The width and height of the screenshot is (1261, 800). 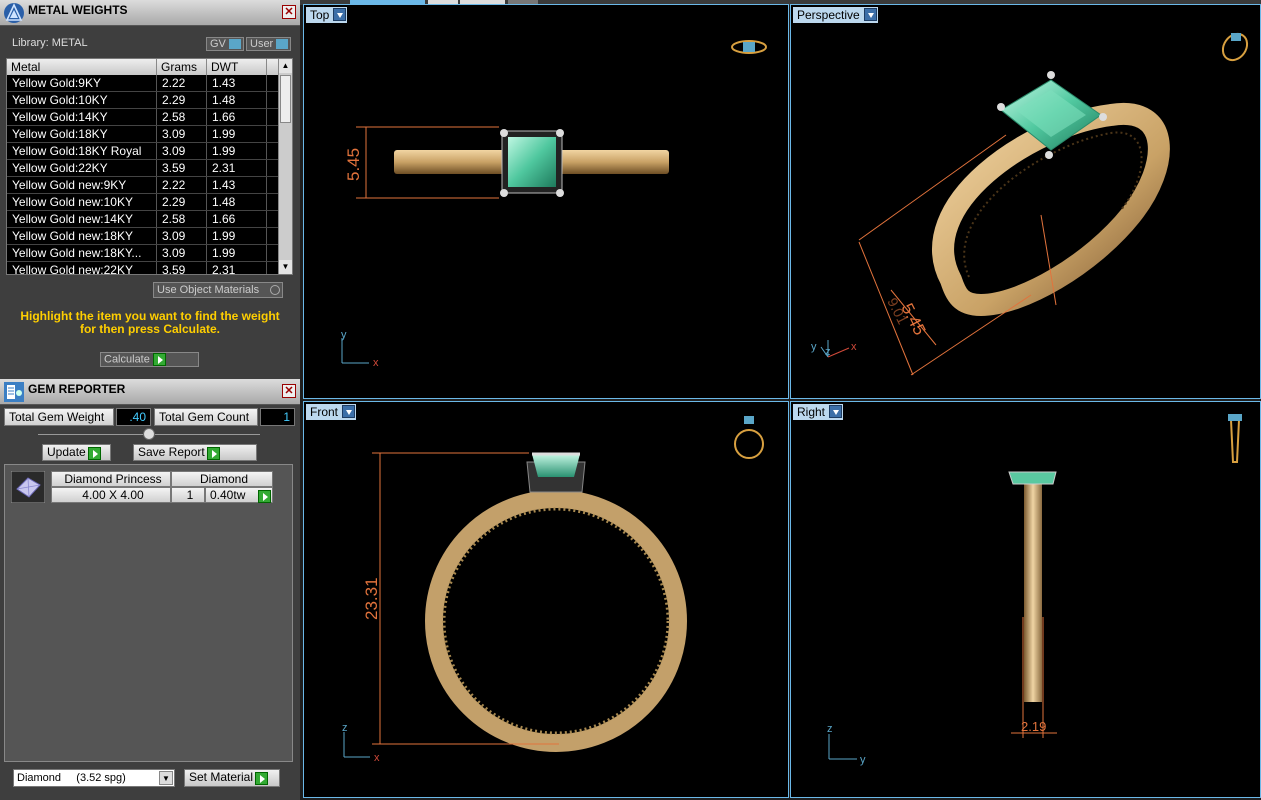 I want to click on user-toggle: User, so click(x=268, y=44).